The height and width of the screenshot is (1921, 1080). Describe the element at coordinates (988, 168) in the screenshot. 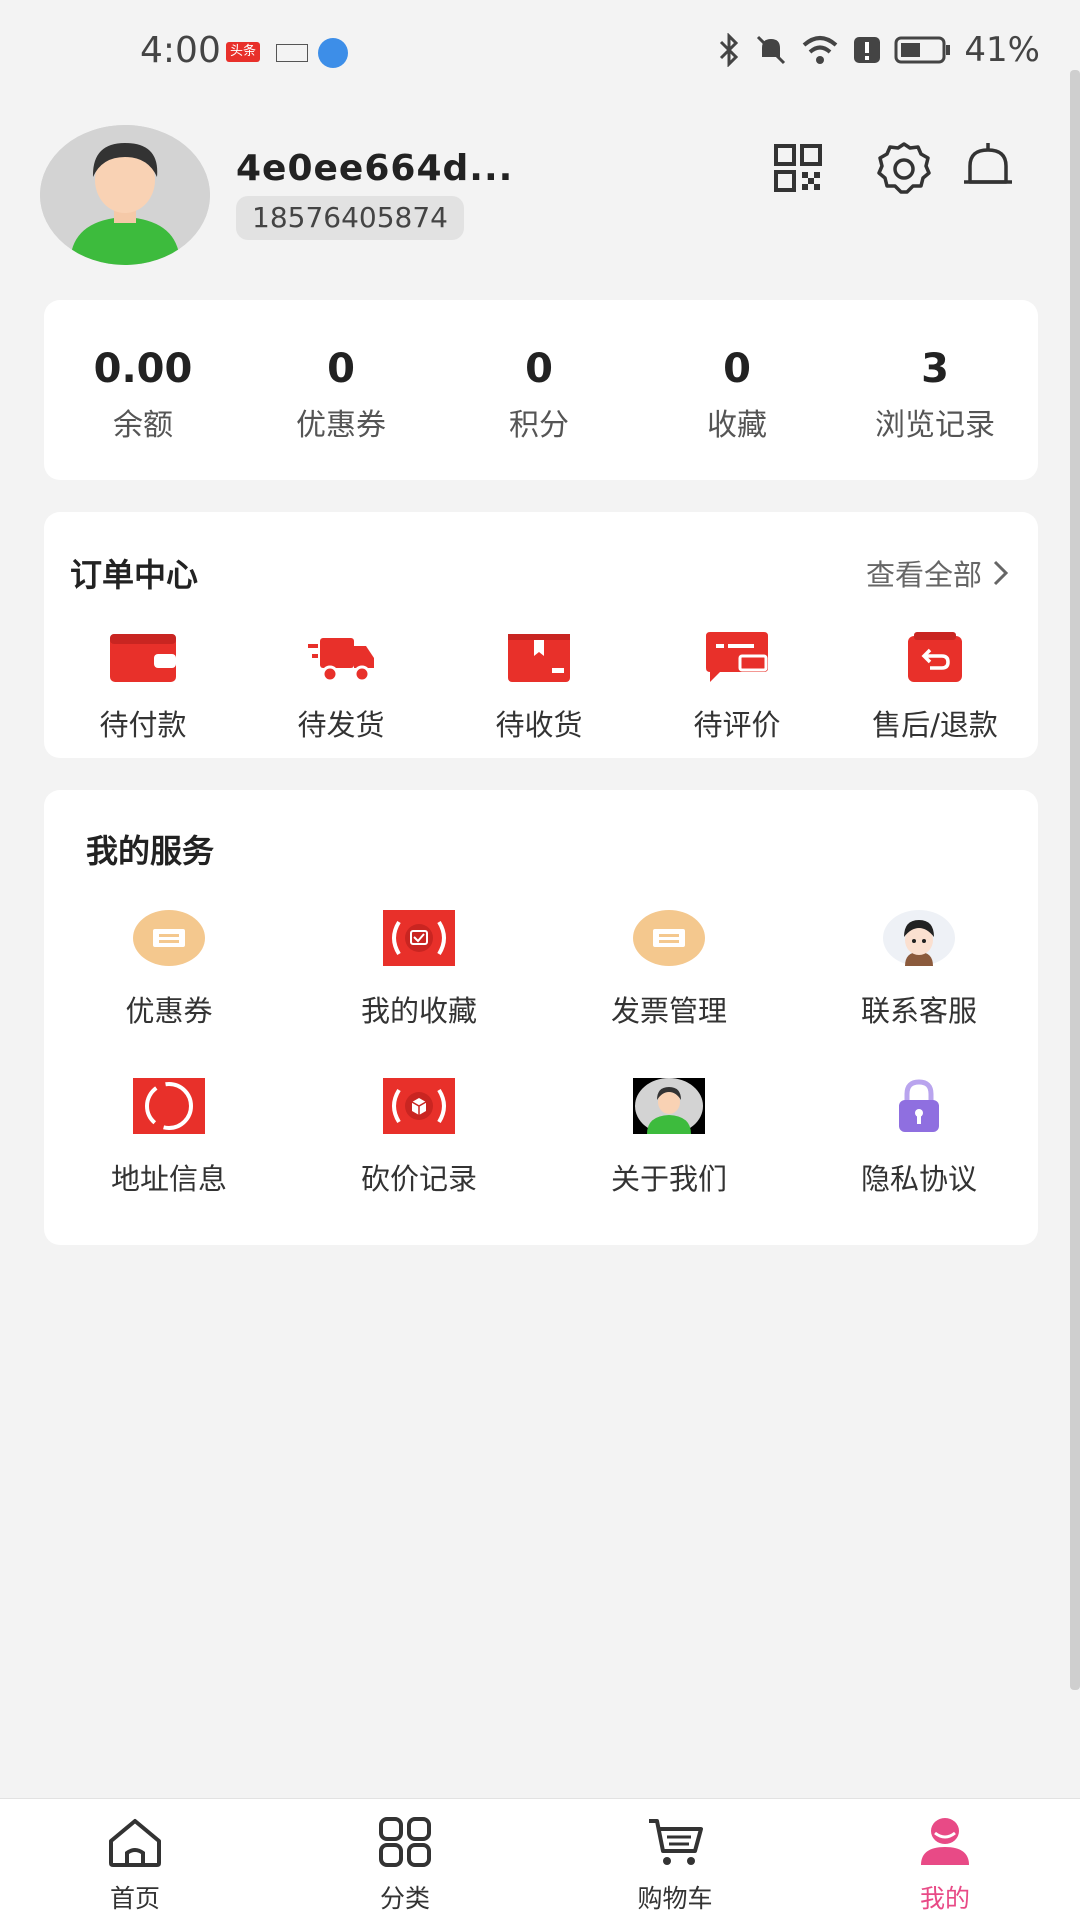

I see `notification-bell-icon` at that location.